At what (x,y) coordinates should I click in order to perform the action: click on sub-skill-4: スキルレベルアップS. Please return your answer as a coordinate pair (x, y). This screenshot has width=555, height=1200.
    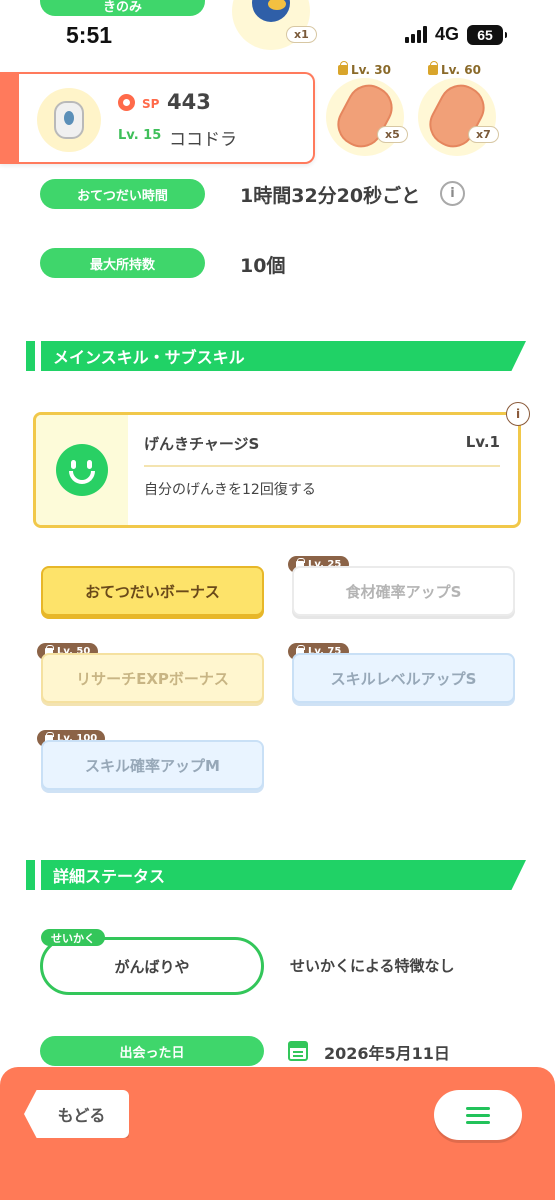
    Looking at the image, I should click on (403, 678).